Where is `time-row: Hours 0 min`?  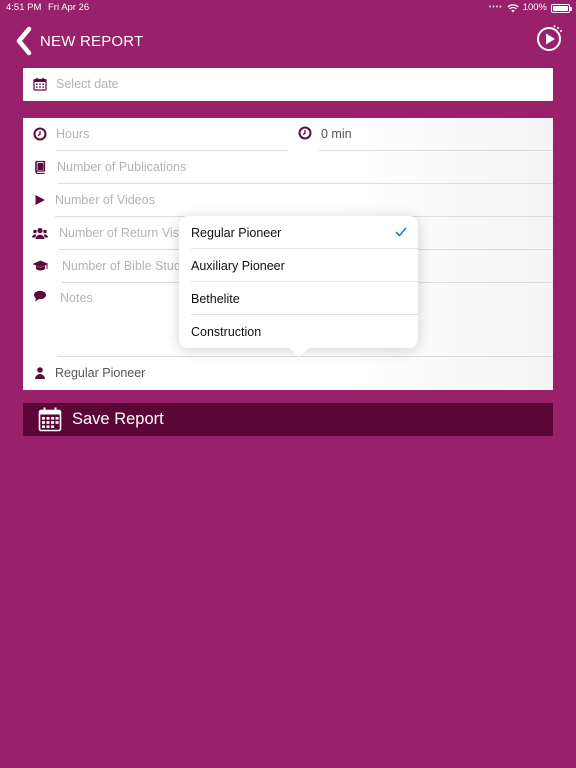
time-row: Hours 0 min is located at coordinates (288, 134).